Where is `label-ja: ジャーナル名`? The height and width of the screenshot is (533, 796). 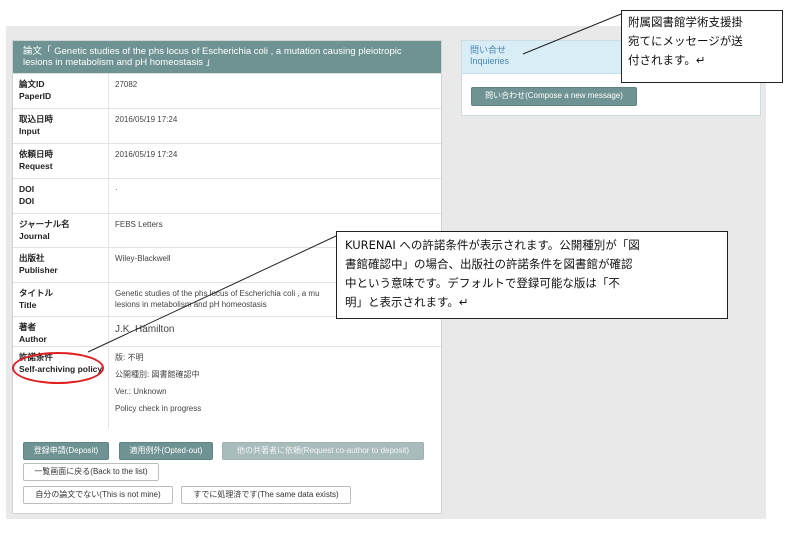 label-ja: ジャーナル名 is located at coordinates (44, 224).